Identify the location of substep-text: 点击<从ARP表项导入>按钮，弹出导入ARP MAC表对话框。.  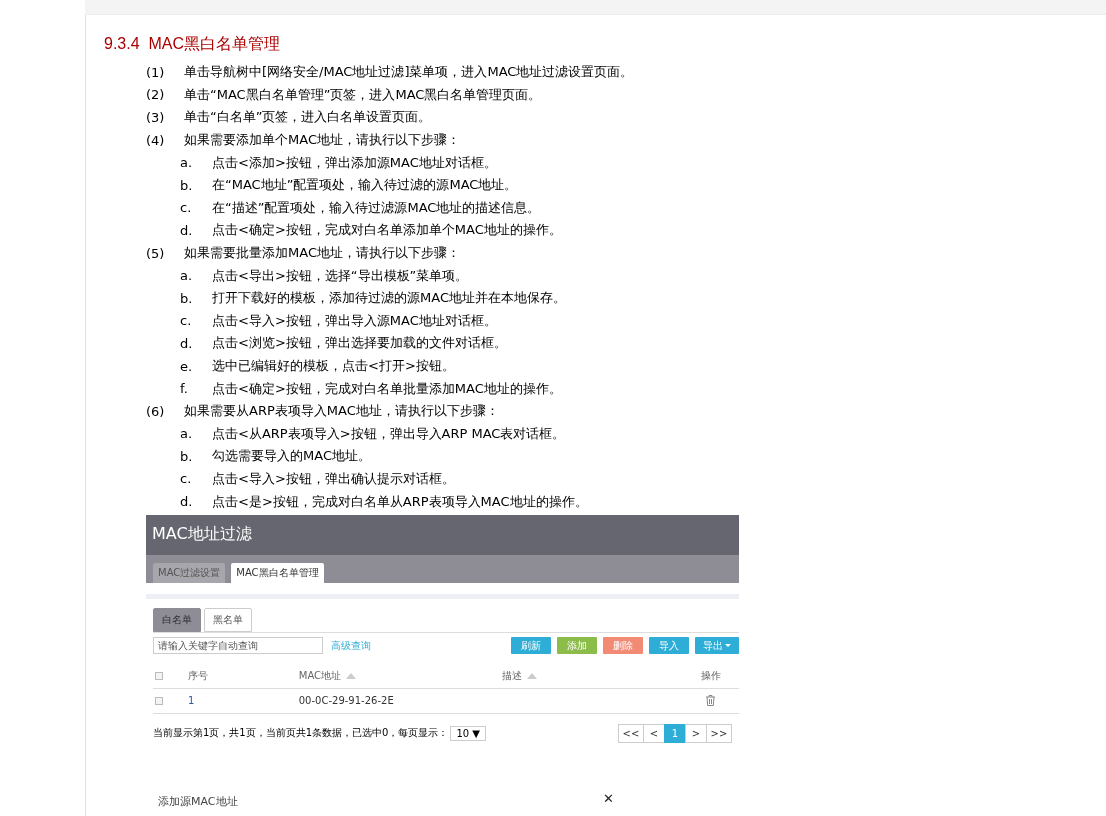
(389, 433).